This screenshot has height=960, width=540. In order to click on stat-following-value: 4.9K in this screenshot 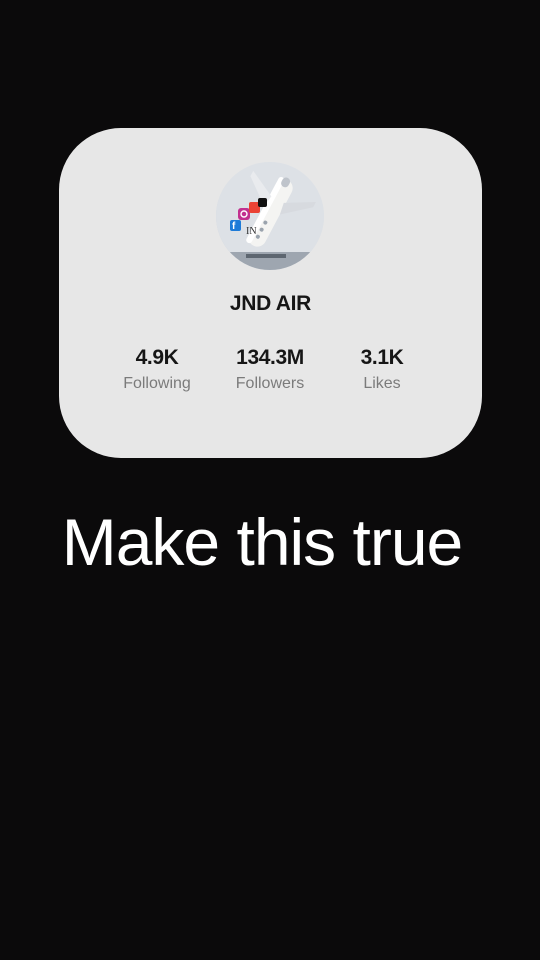, I will do `click(157, 357)`.